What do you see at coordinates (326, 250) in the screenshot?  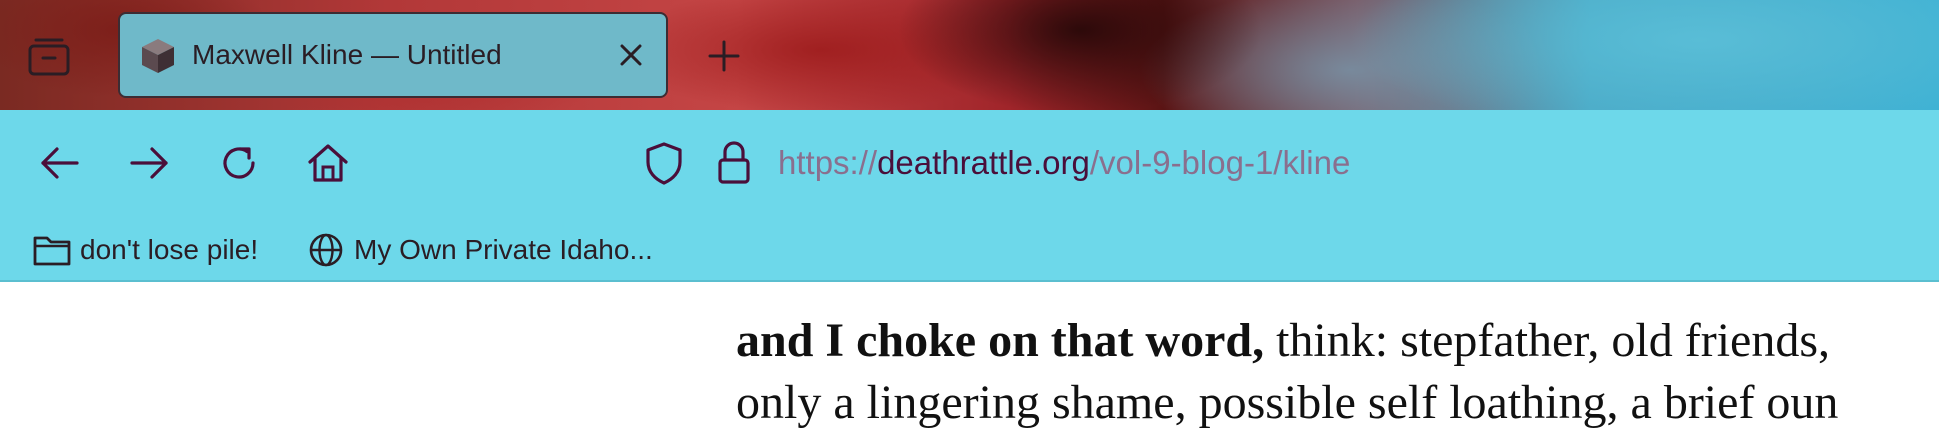 I see `globe-icon` at bounding box center [326, 250].